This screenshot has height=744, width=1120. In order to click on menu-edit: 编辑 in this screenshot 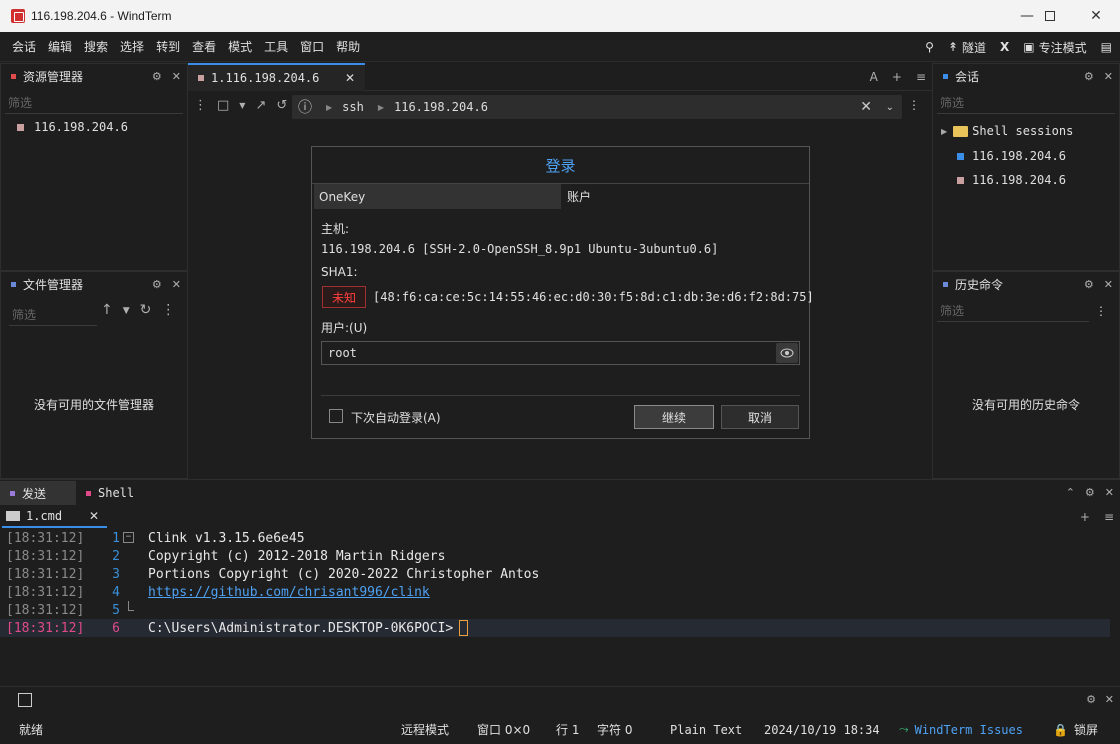, I will do `click(60, 46)`.